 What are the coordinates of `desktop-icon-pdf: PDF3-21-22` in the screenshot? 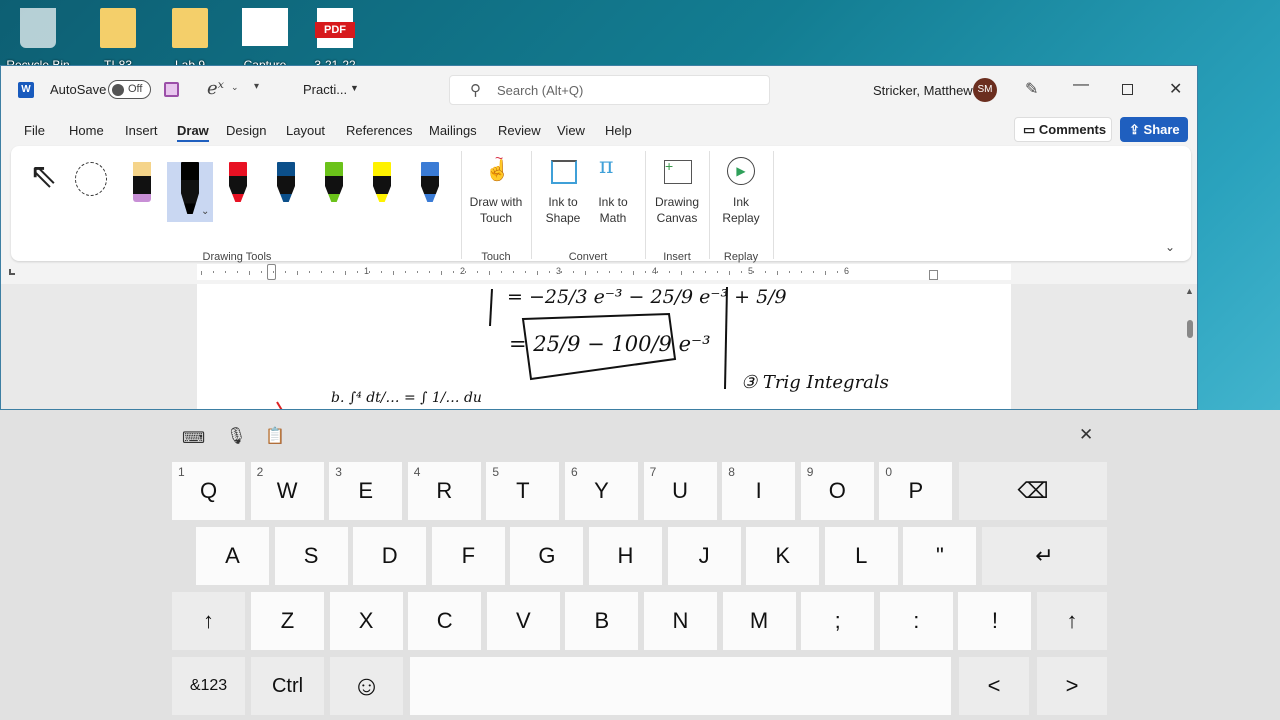 It's located at (335, 39).